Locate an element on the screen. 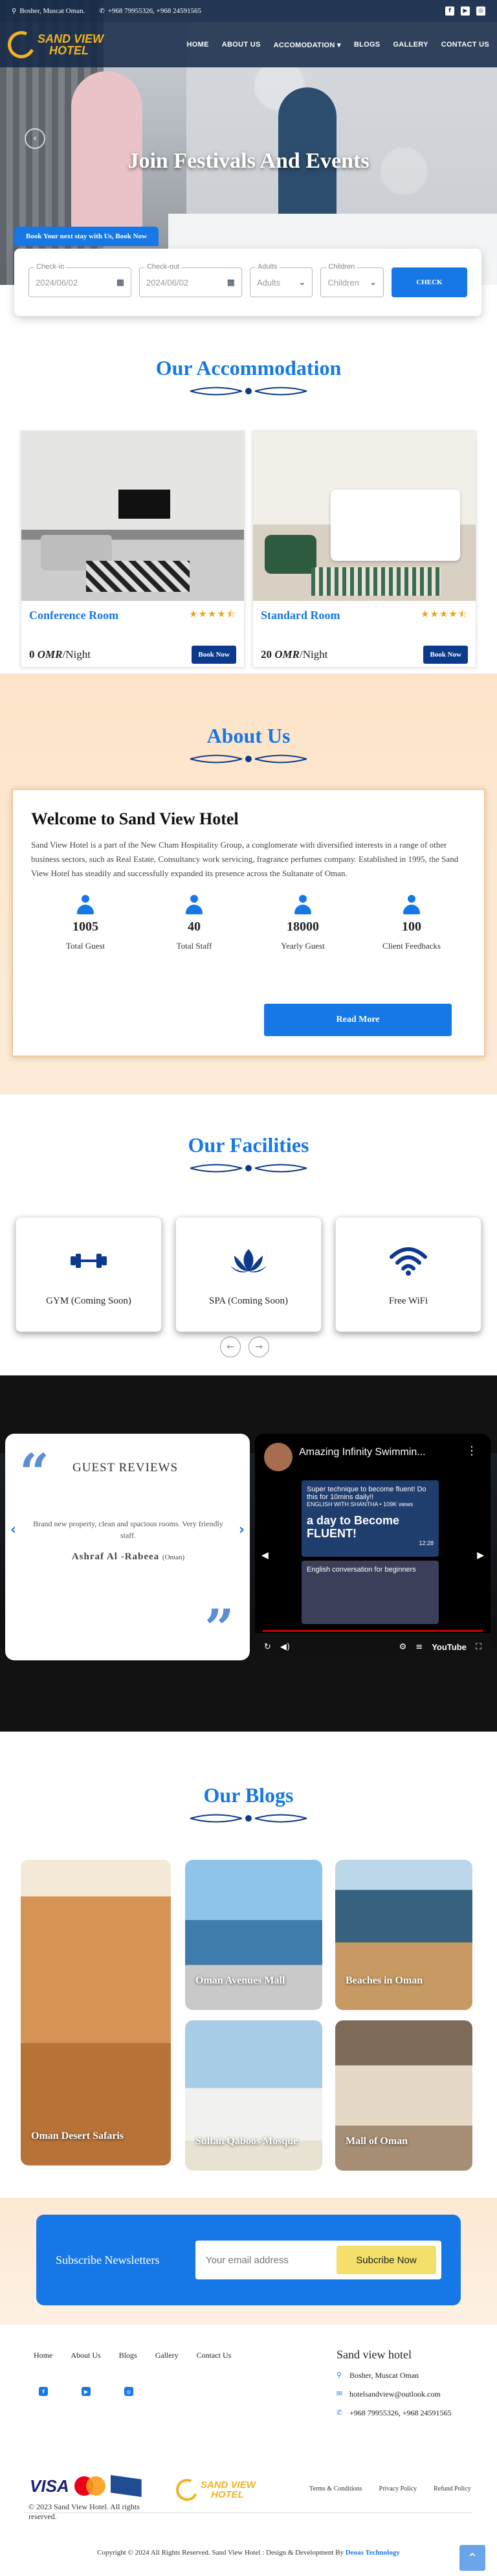  developer-link: Deoas Technology is located at coordinates (373, 2553).